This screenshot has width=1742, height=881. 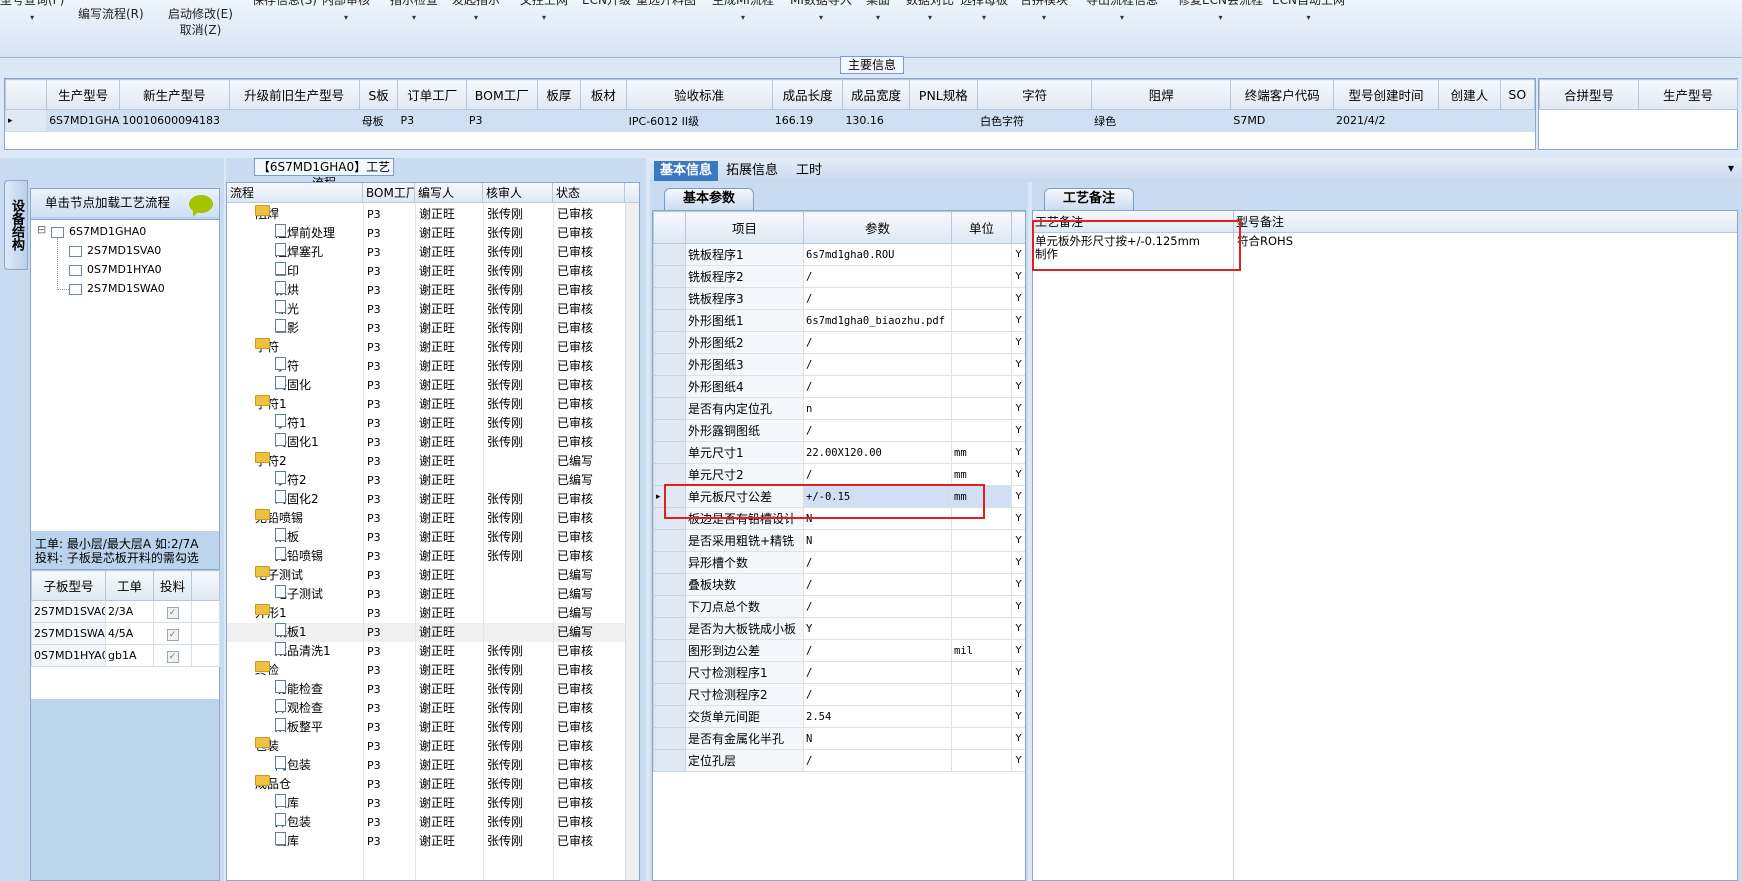 I want to click on process-row: 入库 P3 谢正旺 张传刚 已审核, so click(x=427, y=803).